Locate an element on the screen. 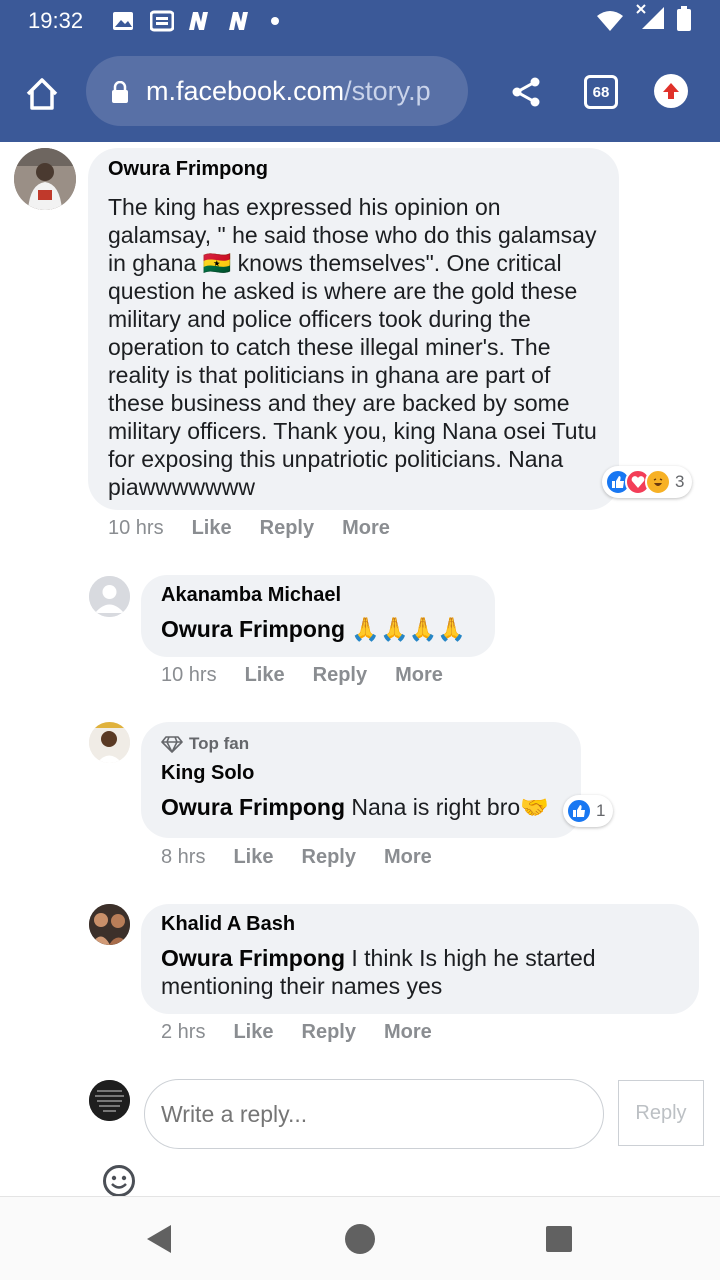  url-text: m.facebook.com/story.p is located at coordinates (301, 91).